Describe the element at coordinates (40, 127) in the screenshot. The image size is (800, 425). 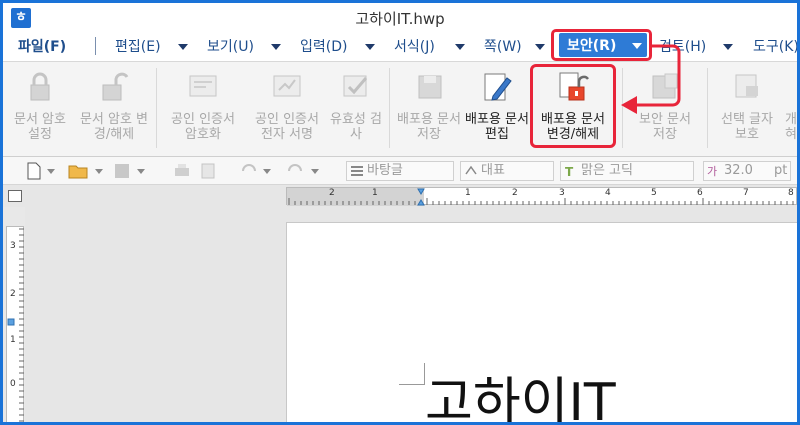
I see `doc-password-set-label: 문서 암호 설정` at that location.